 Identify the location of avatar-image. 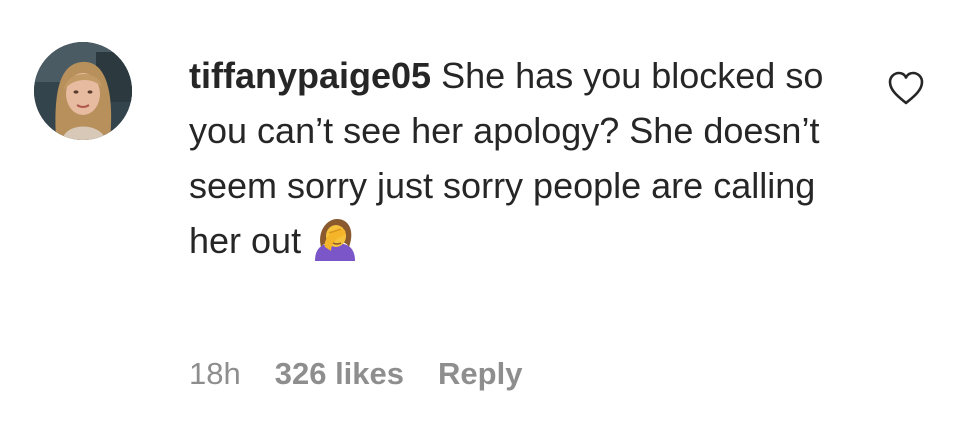
(83, 91).